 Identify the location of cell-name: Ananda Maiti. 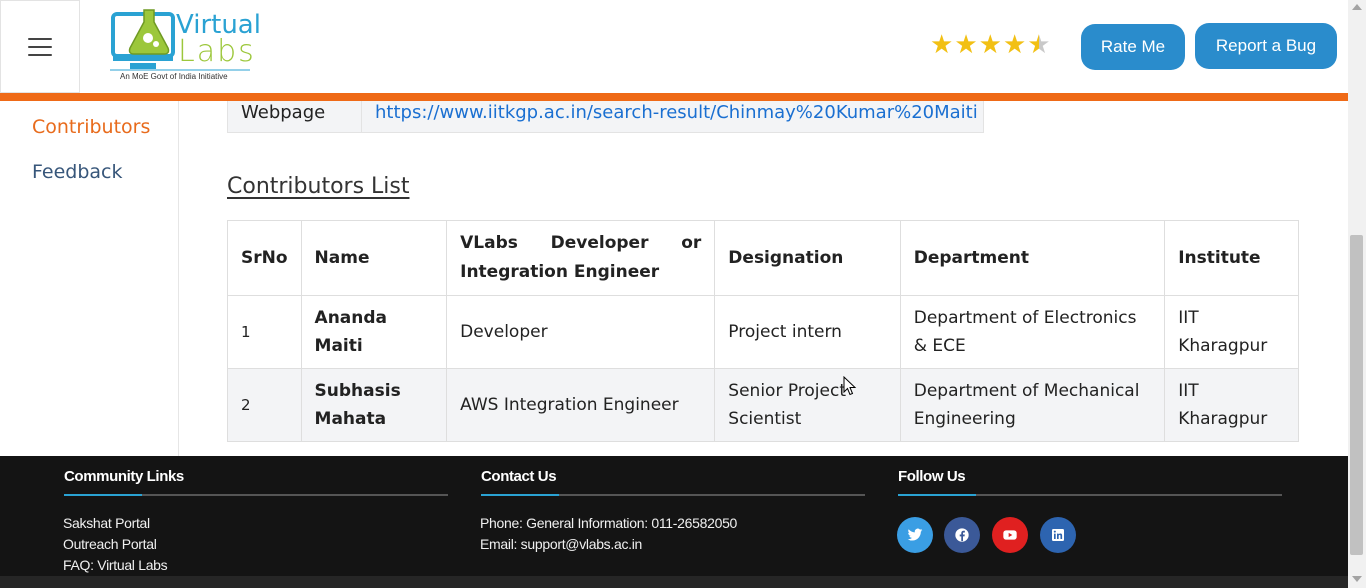
(374, 332).